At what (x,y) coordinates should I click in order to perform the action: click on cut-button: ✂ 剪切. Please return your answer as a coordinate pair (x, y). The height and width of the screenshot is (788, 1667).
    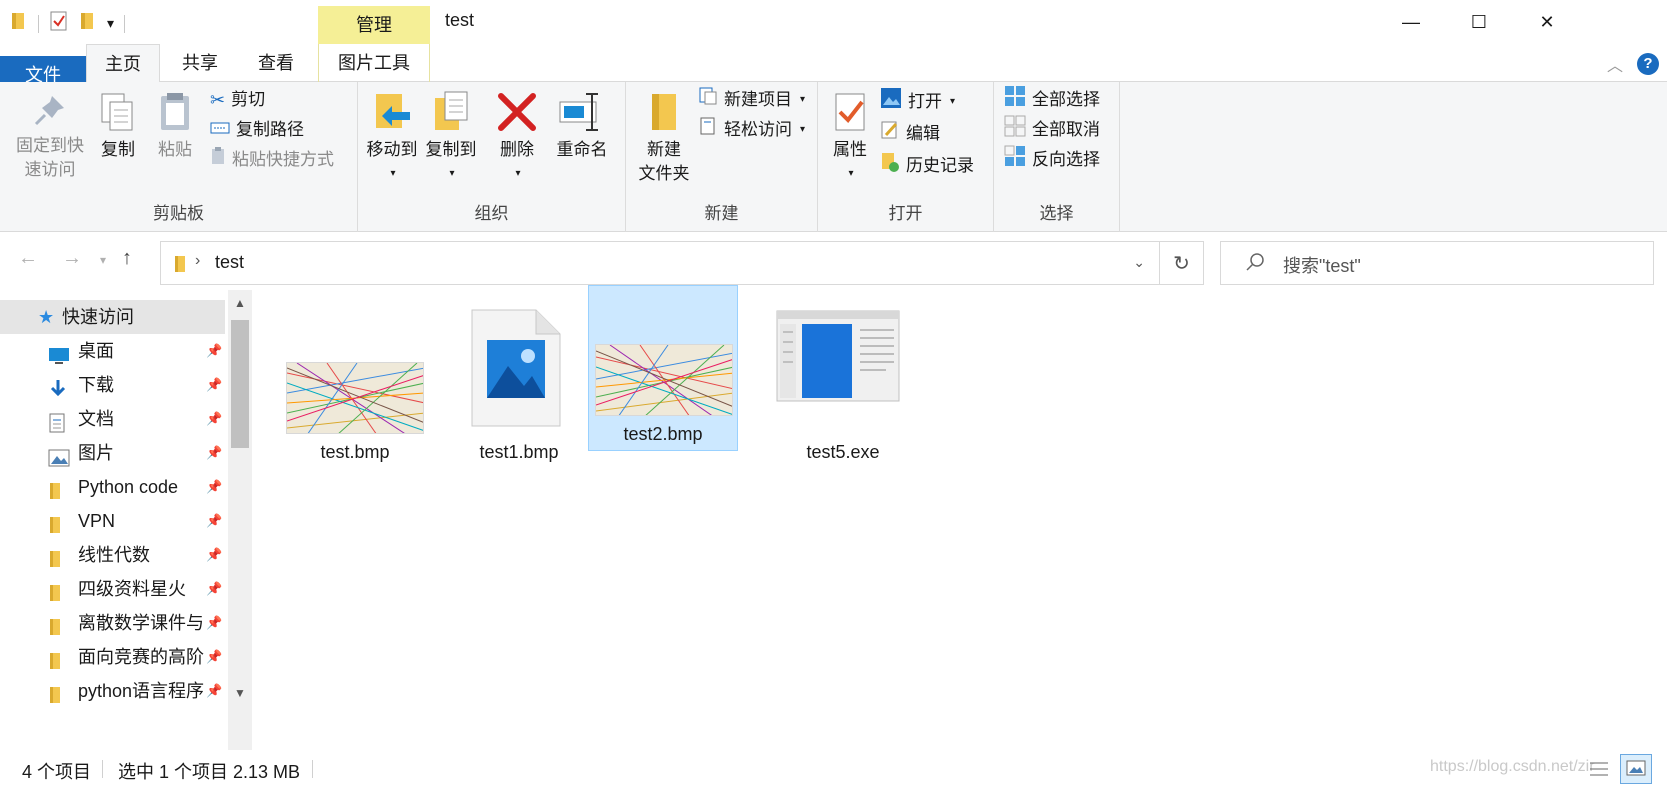
    Looking at the image, I should click on (237, 100).